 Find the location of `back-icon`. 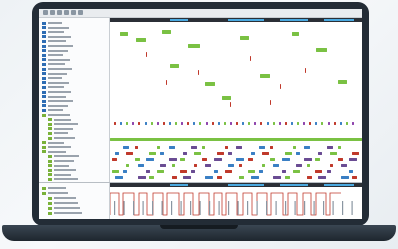

back-icon is located at coordinates (45, 12).